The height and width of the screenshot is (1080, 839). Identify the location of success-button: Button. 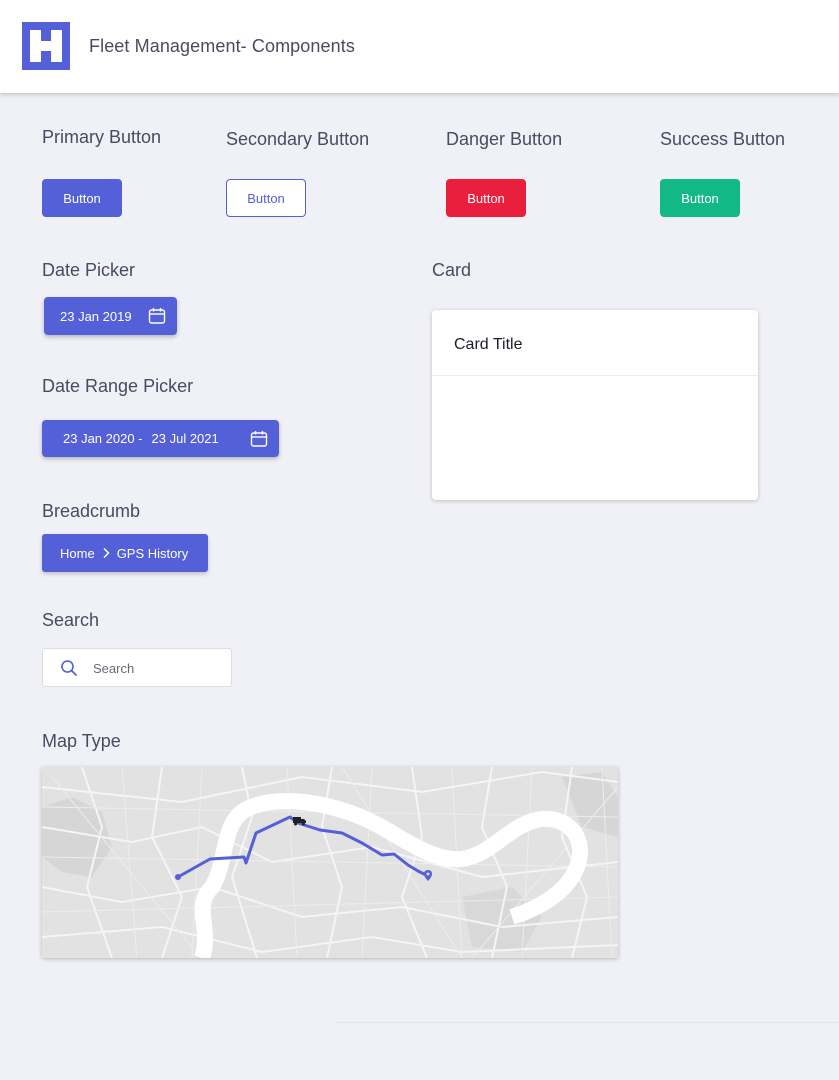
(700, 198).